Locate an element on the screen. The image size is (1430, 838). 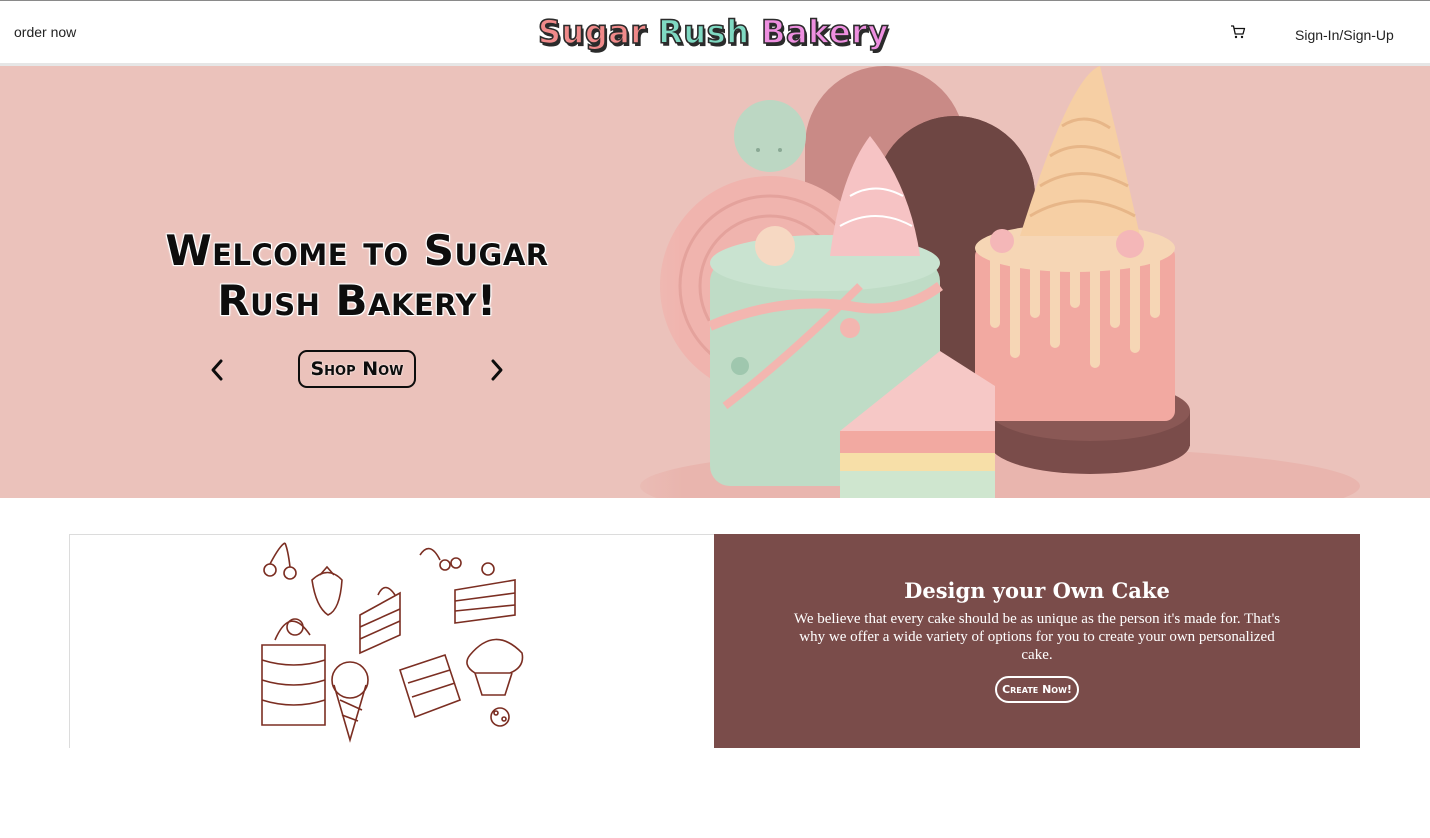
logo-word-sugar: Sugar is located at coordinates (592, 32).